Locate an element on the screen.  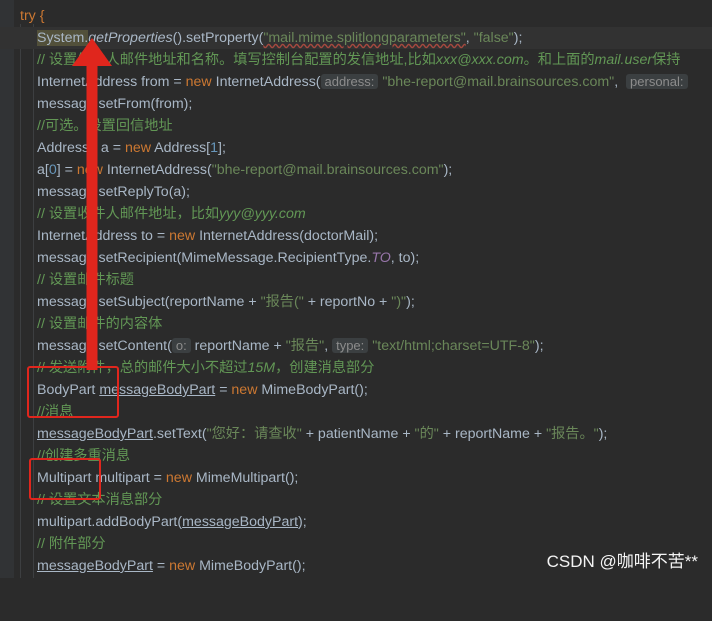
code-line-comment: // 设置邮件标题 is located at coordinates (356, 280).